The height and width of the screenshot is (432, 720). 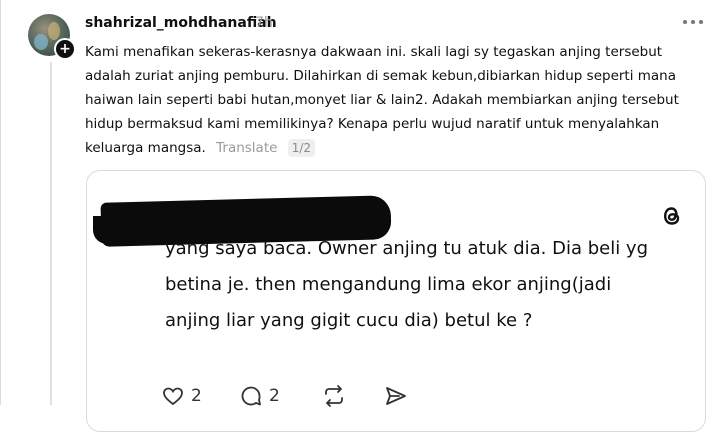 What do you see at coordinates (181, 23) in the screenshot?
I see `username: shahrizal_mohdhanafiah` at bounding box center [181, 23].